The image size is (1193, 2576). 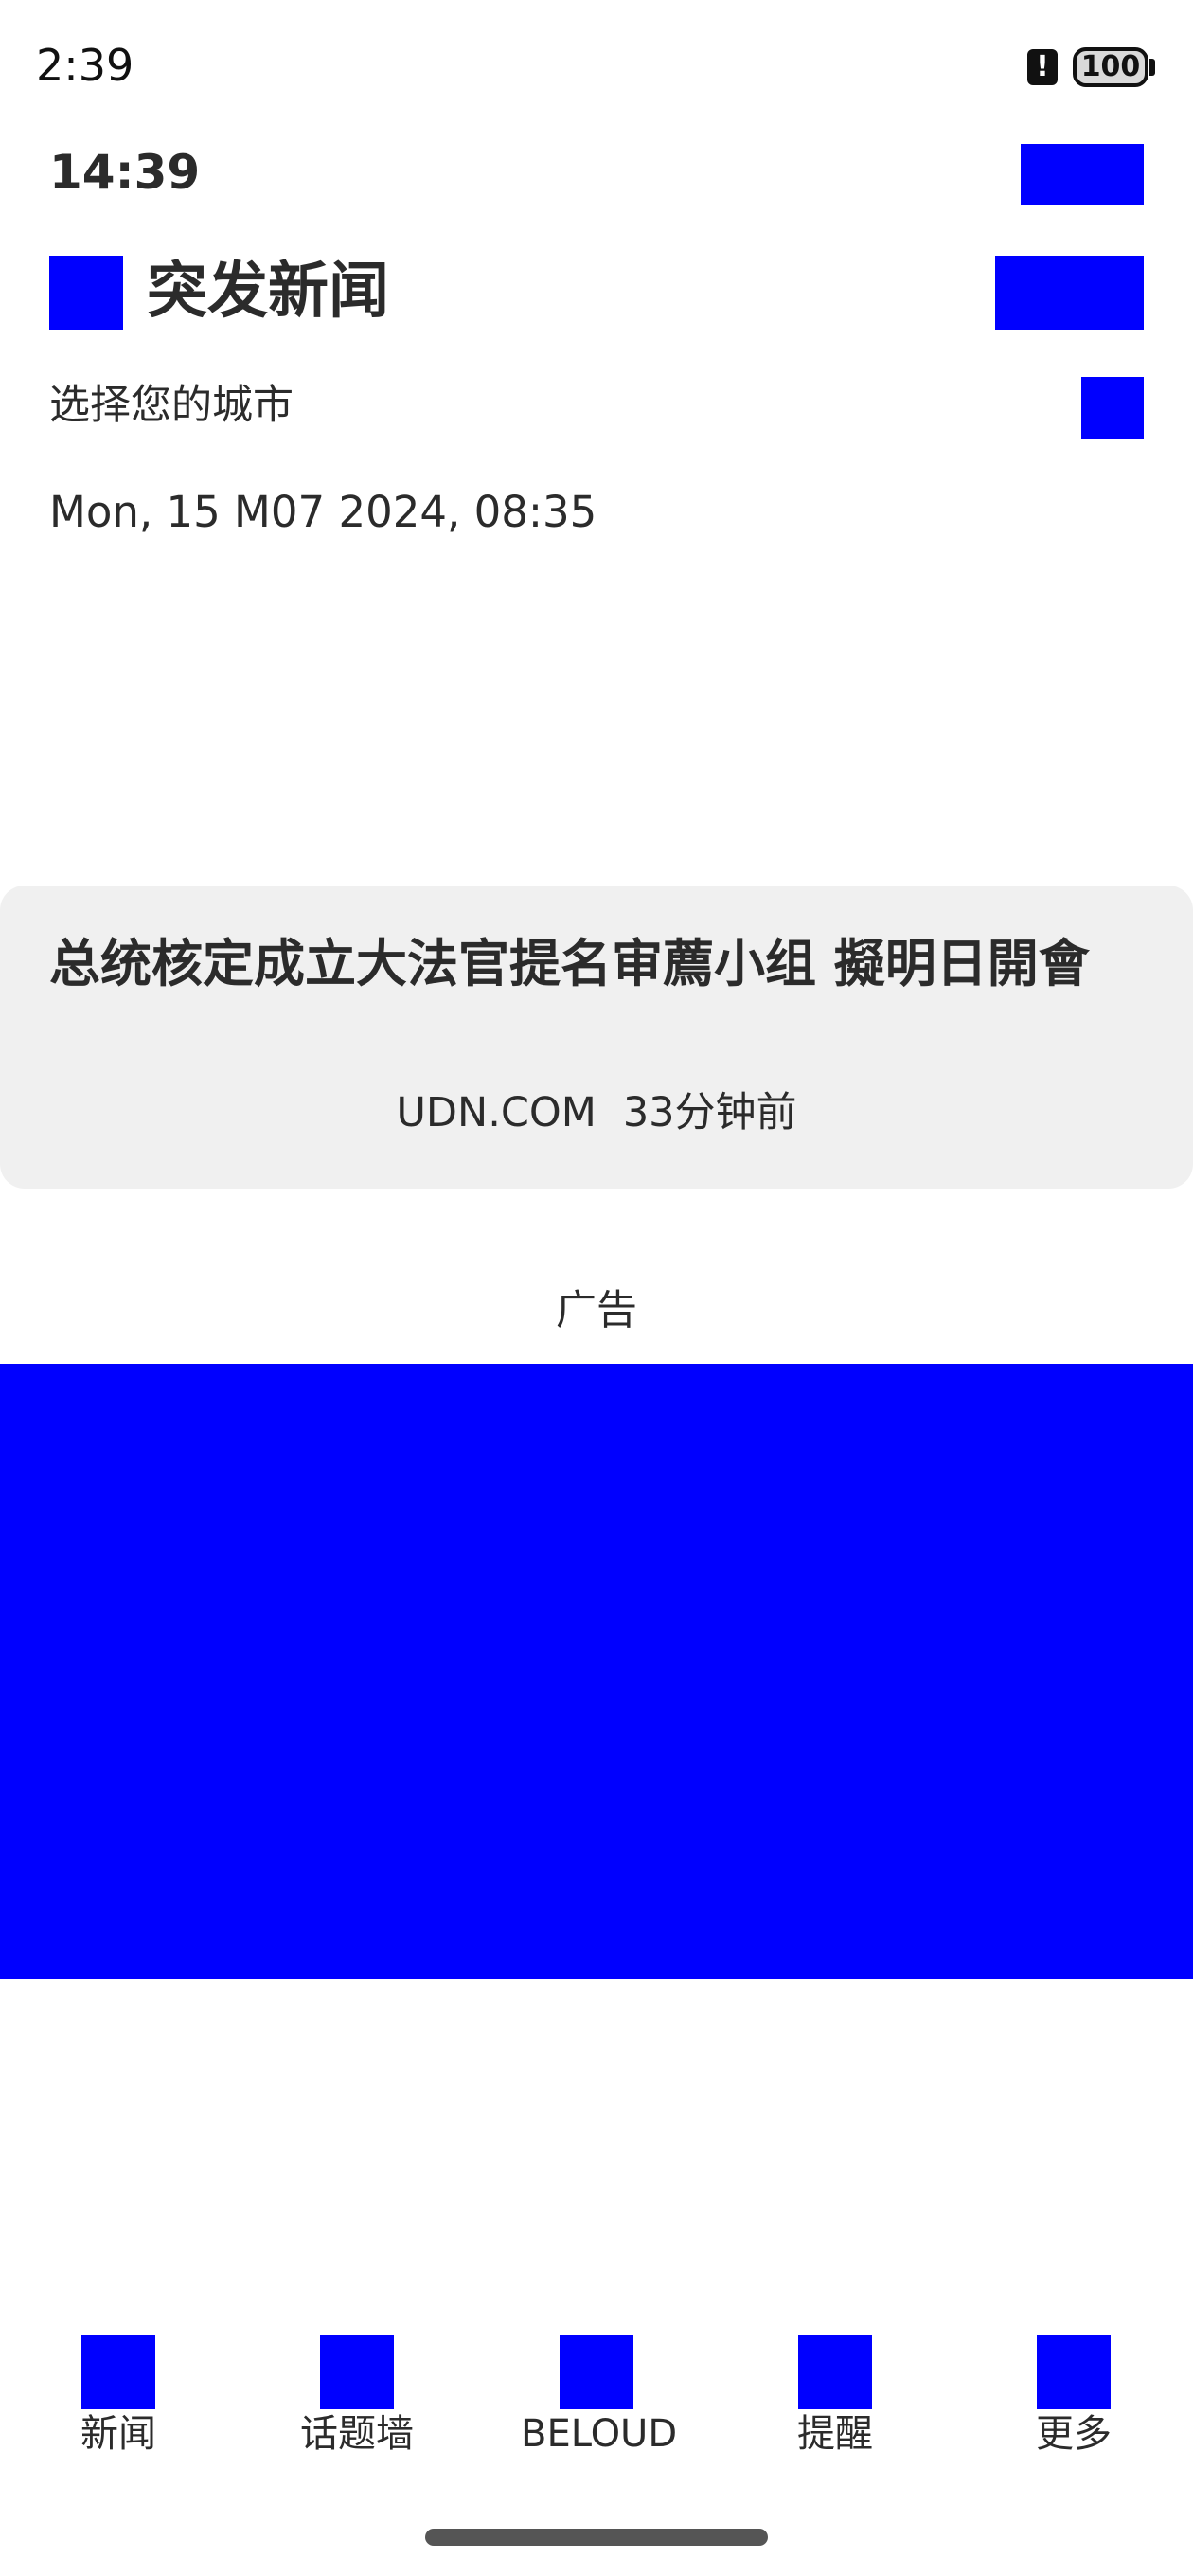 I want to click on nav-label: 话题墙, so click(x=357, y=2434).